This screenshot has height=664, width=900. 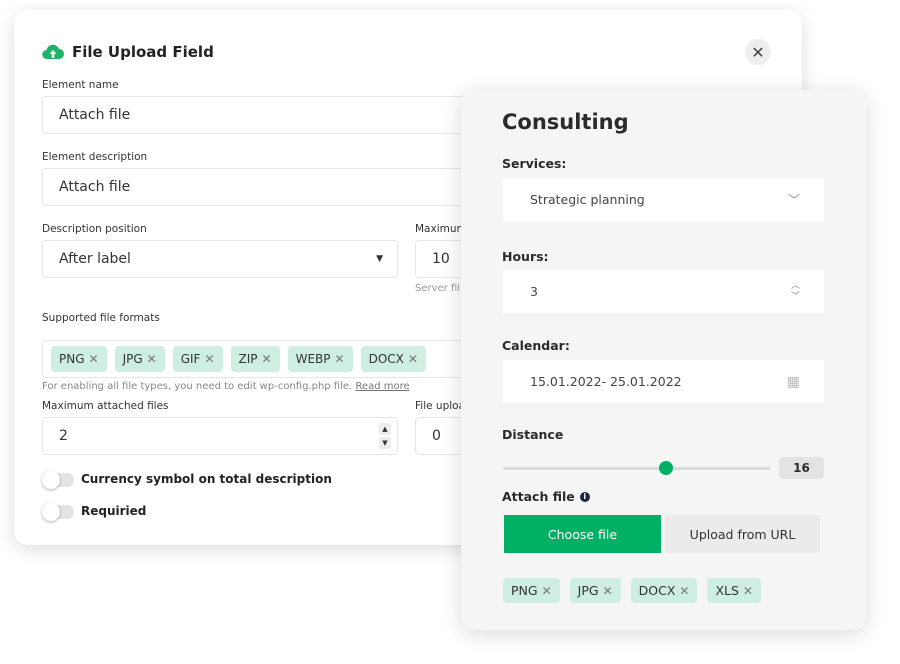 I want to click on tag-label: XLS, so click(x=727, y=590).